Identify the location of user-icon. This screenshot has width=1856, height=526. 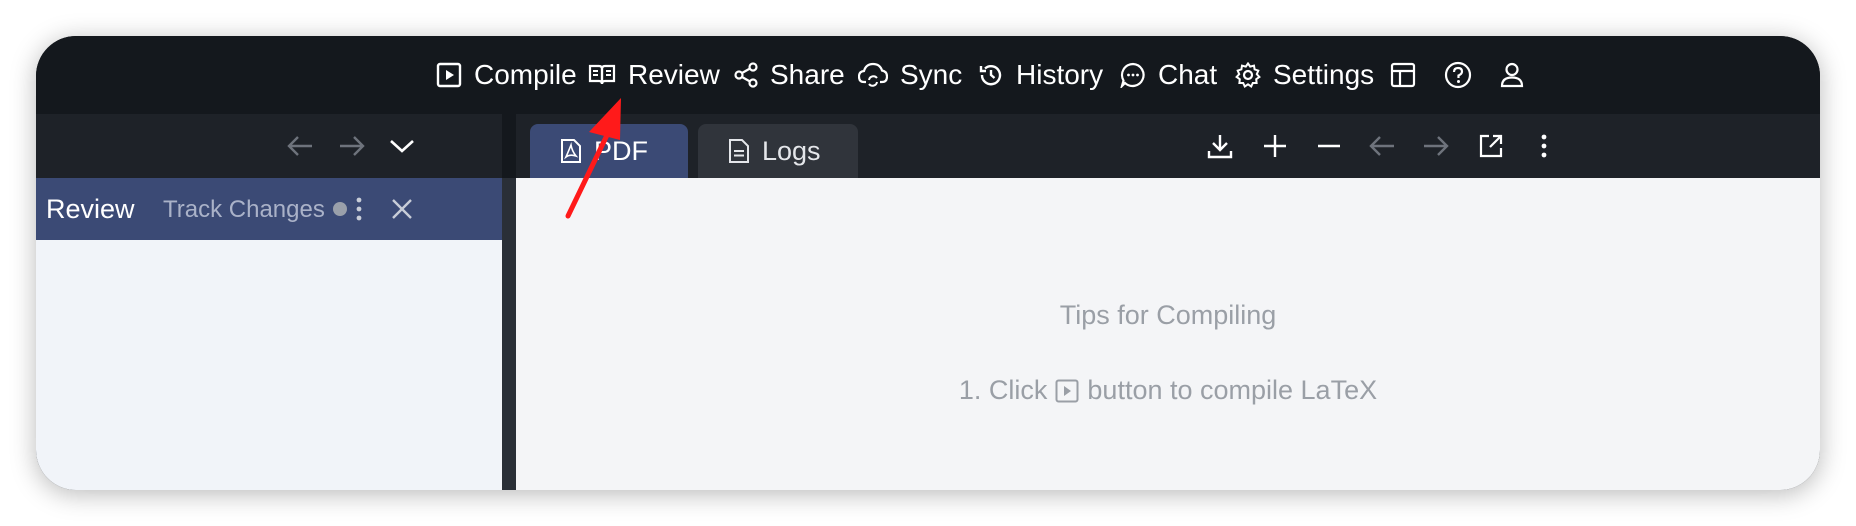
(1512, 75).